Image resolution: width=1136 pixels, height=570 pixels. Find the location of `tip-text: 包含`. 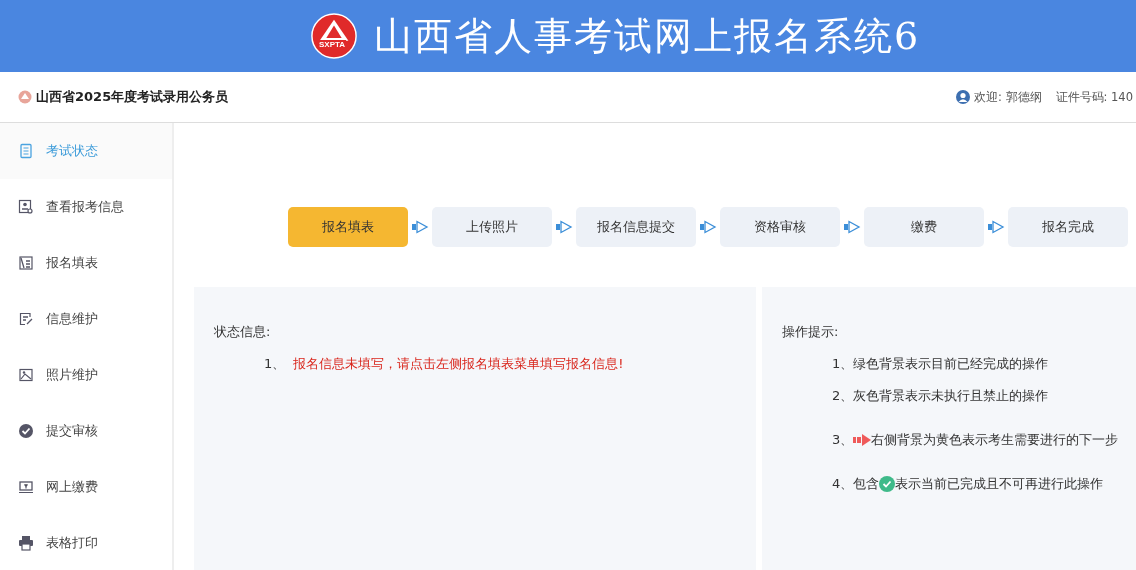

tip-text: 包含 is located at coordinates (866, 484).